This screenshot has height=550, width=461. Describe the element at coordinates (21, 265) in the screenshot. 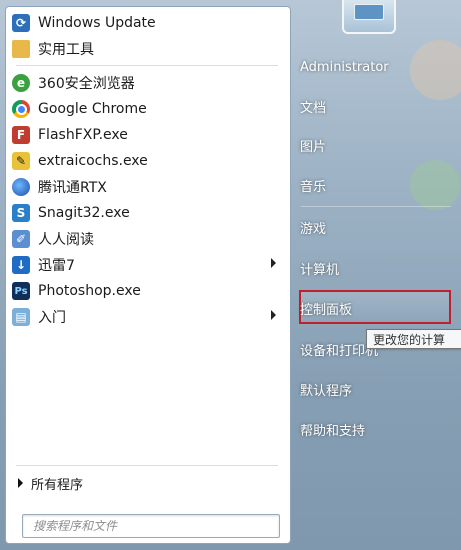

I see `xunlei-icon: ↓` at that location.